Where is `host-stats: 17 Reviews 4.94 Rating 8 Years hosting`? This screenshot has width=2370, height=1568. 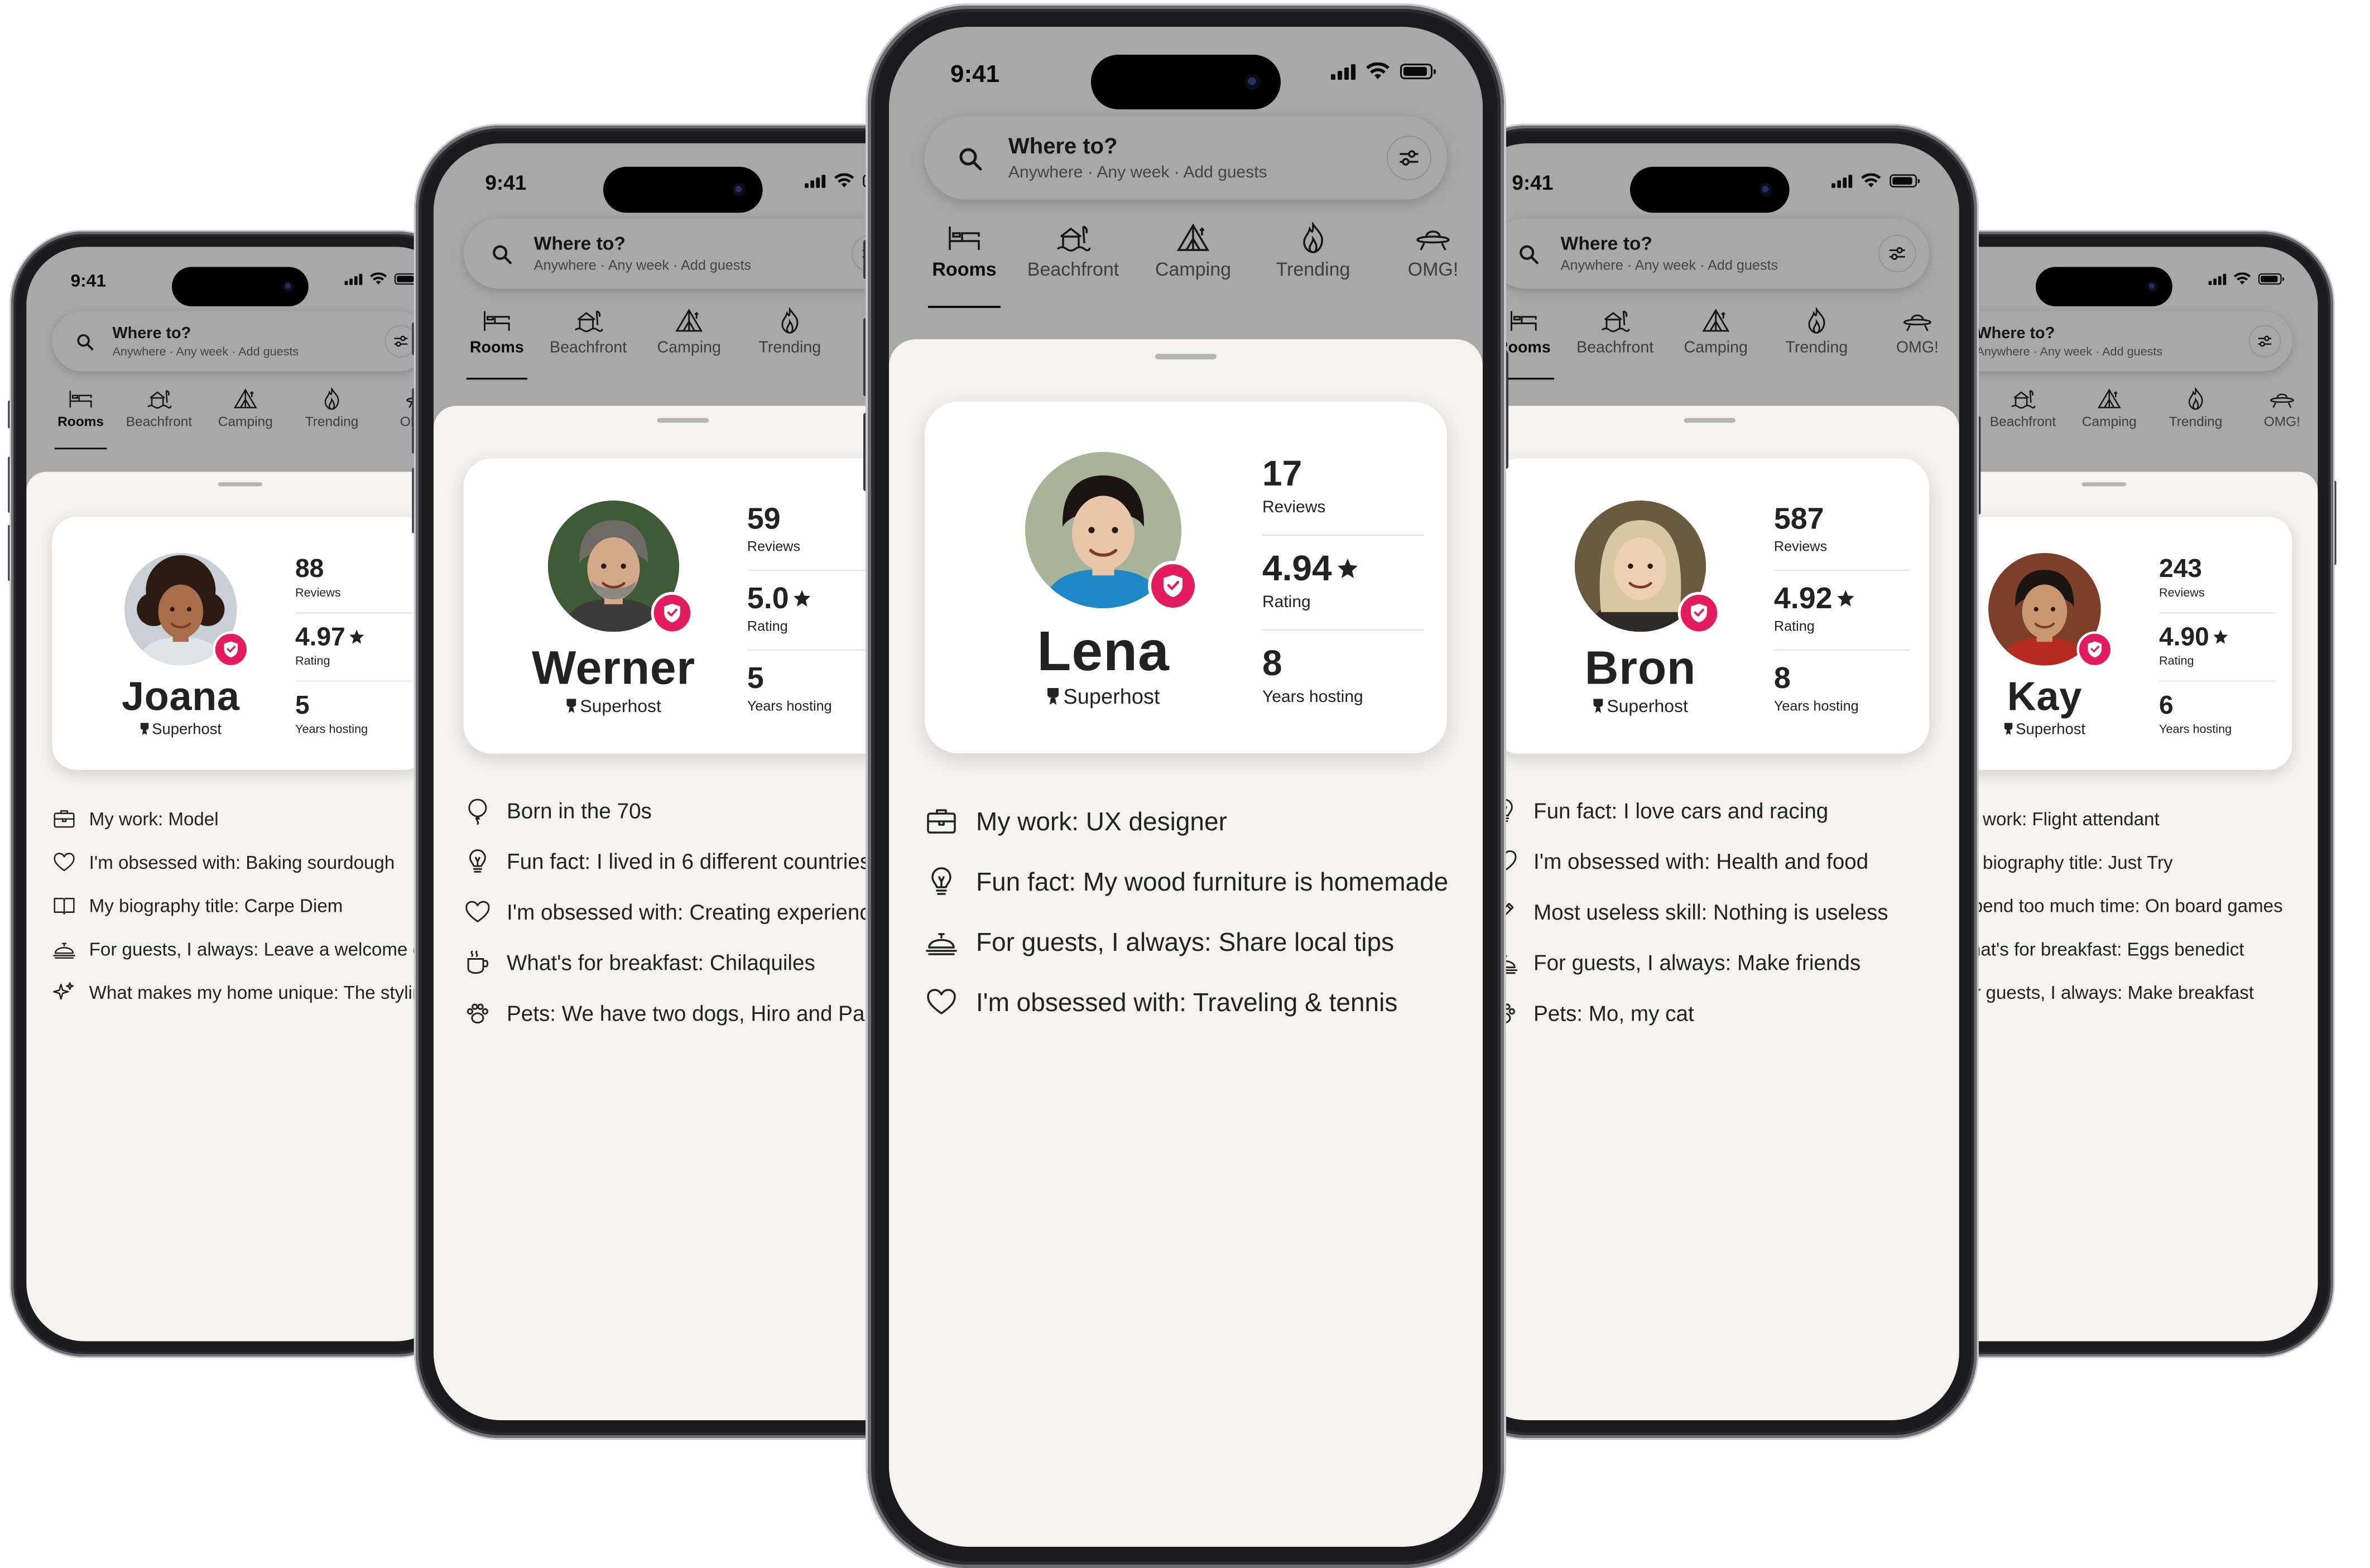
host-stats: 17 Reviews 4.94 Rating 8 Years hosting is located at coordinates (1343, 583).